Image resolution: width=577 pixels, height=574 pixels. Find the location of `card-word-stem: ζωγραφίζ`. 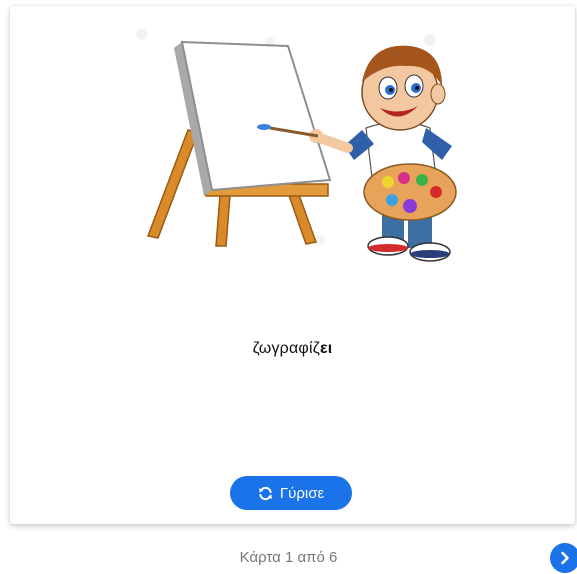

card-word-stem: ζωγραφίζ is located at coordinates (286, 348).